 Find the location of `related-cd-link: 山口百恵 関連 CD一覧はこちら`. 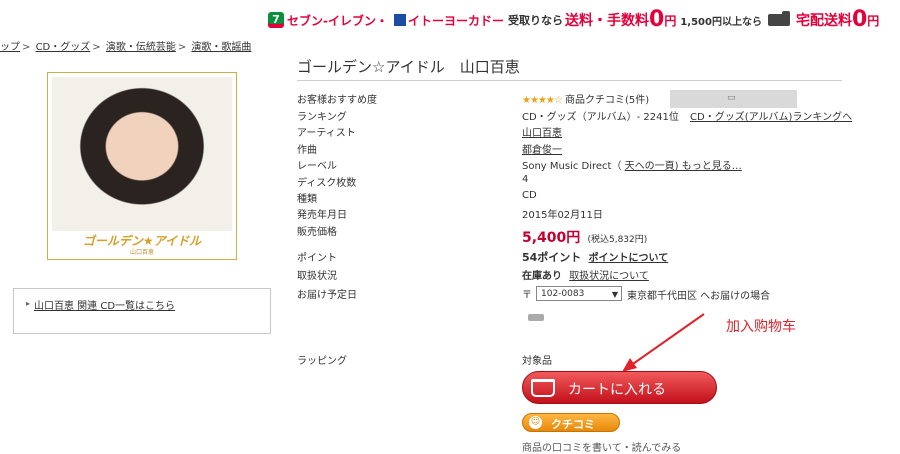

related-cd-link: 山口百恵 関連 CD一覧はこちら is located at coordinates (104, 304).